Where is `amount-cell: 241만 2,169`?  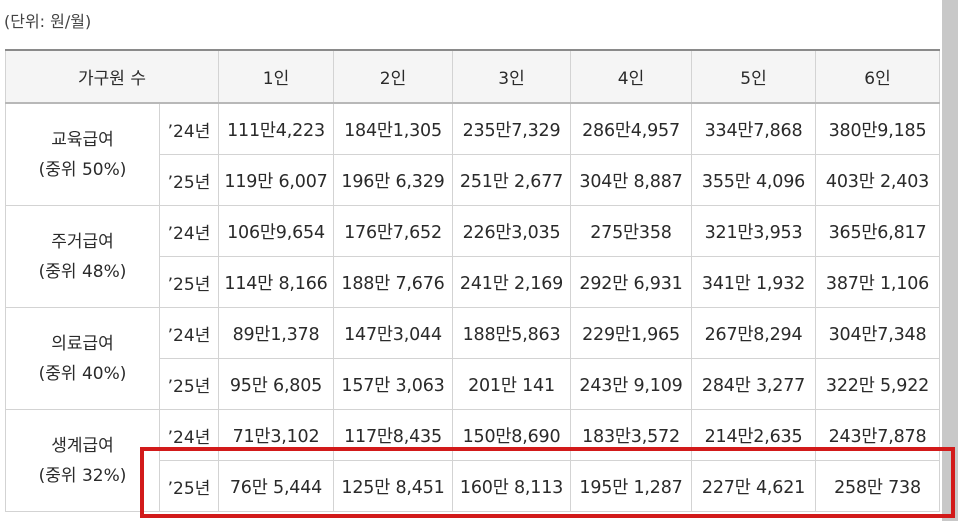
amount-cell: 241만 2,169 is located at coordinates (511, 282).